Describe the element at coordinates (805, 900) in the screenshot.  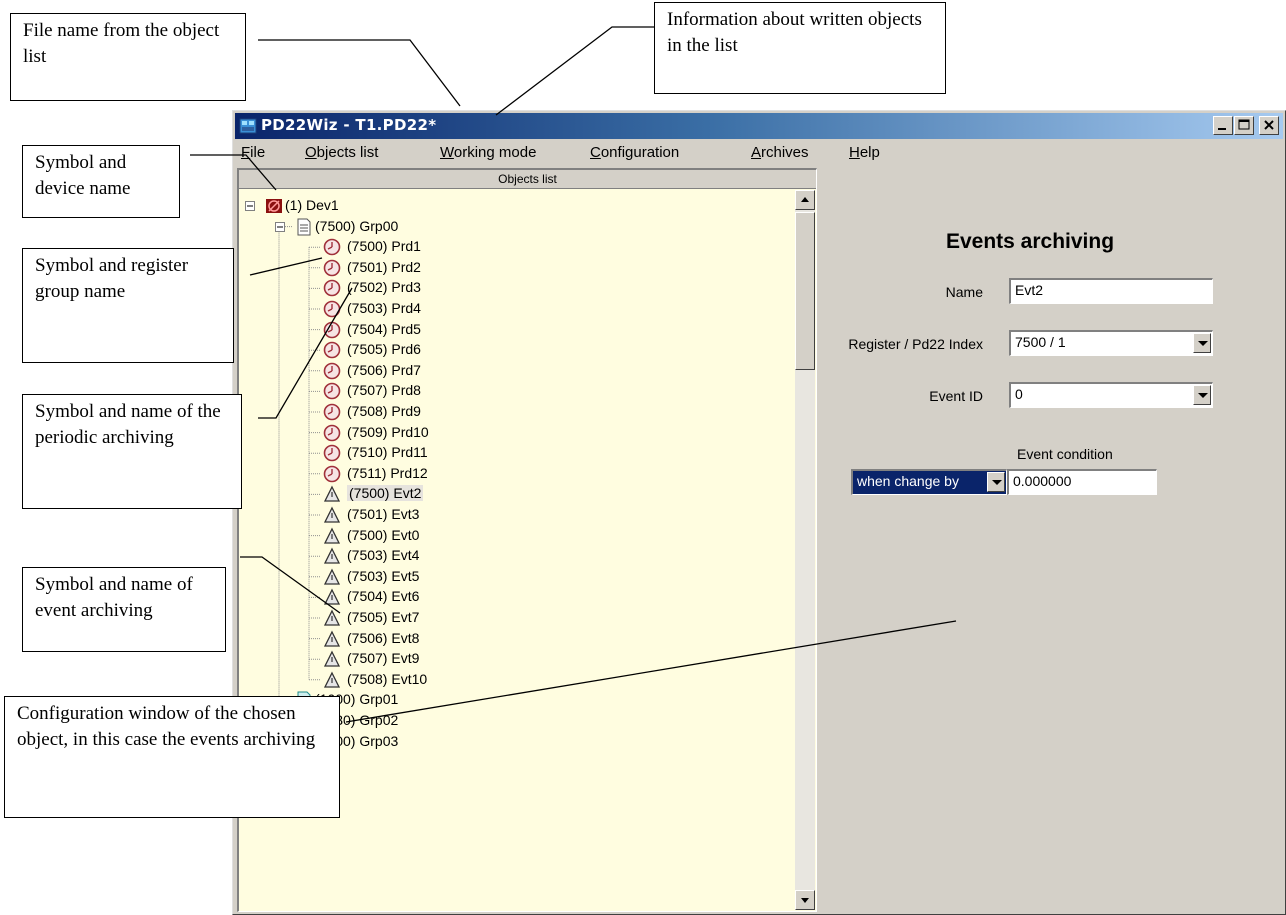
I see `scroll-down-button` at that location.